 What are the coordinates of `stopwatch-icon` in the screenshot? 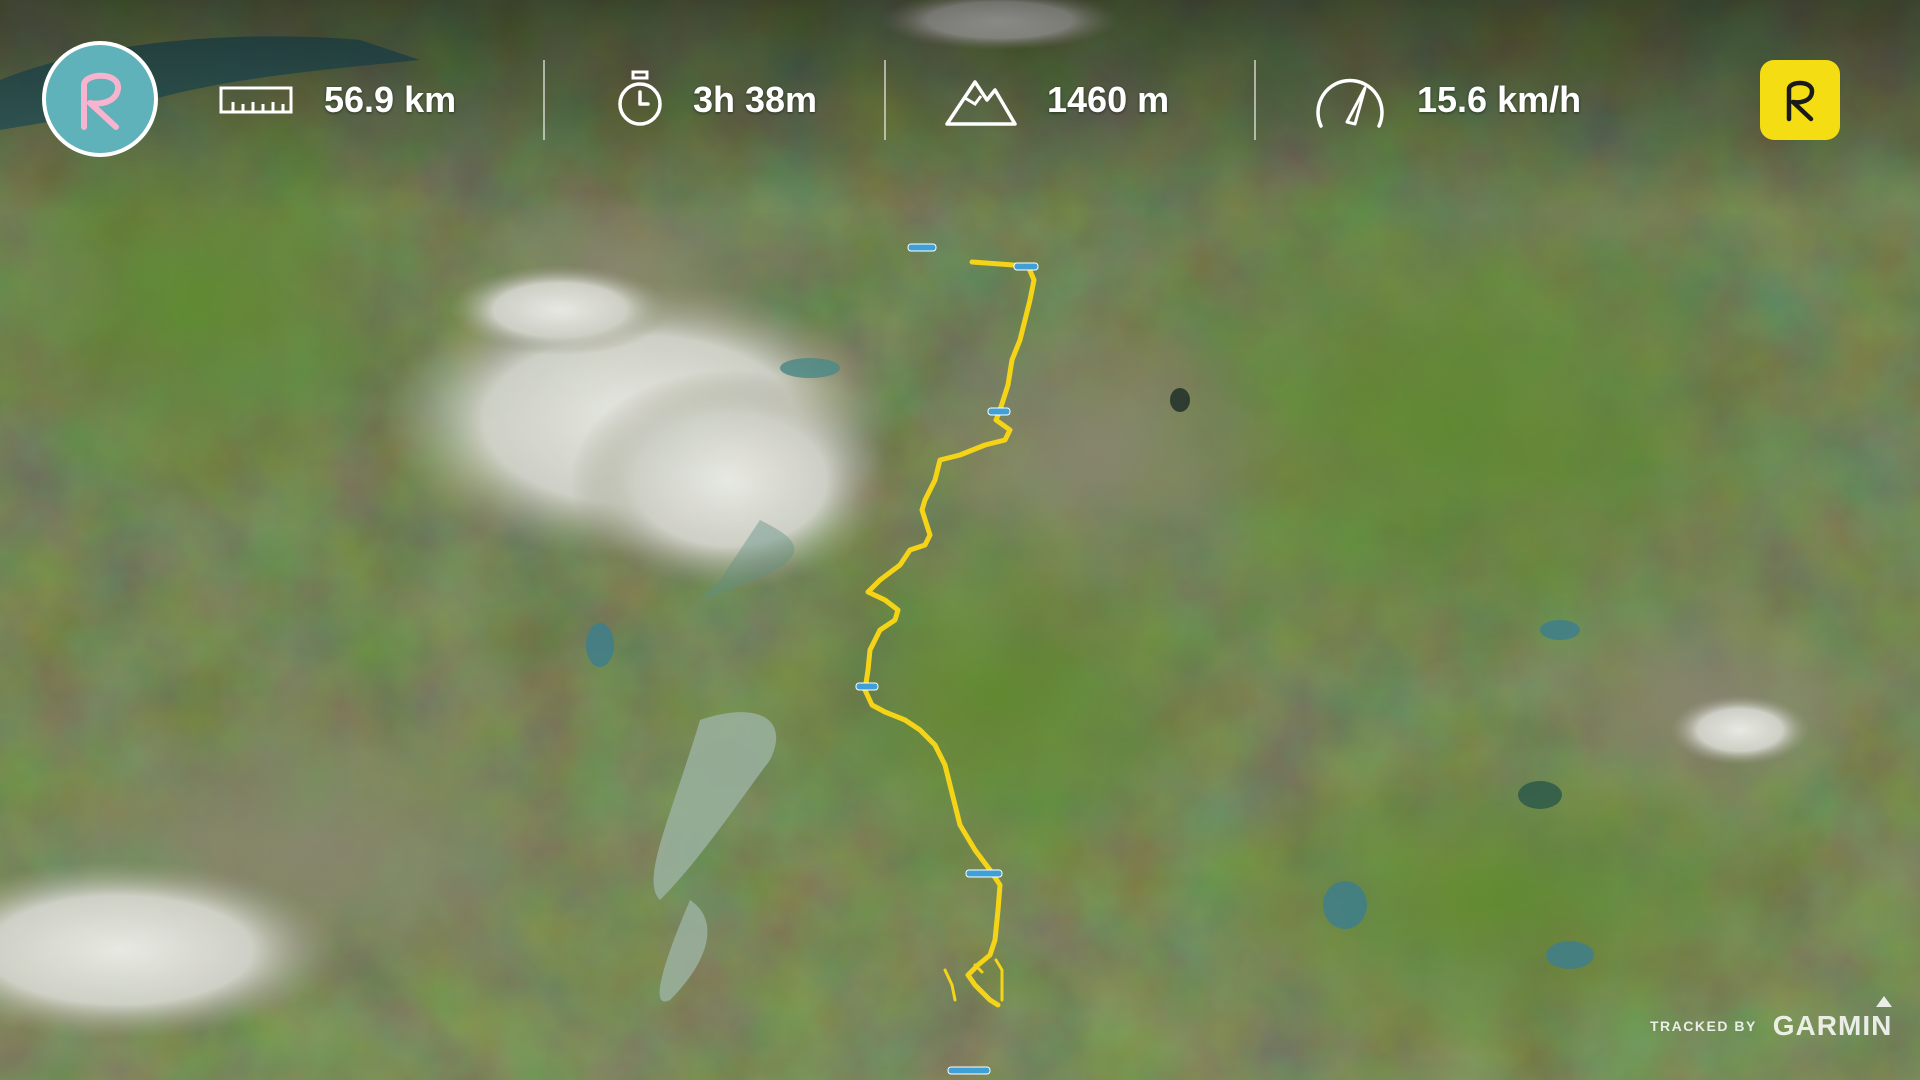 It's located at (640, 101).